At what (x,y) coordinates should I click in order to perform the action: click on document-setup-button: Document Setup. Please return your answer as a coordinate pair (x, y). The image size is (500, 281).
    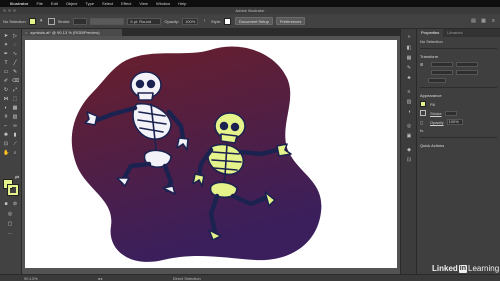
    Looking at the image, I should click on (254, 21).